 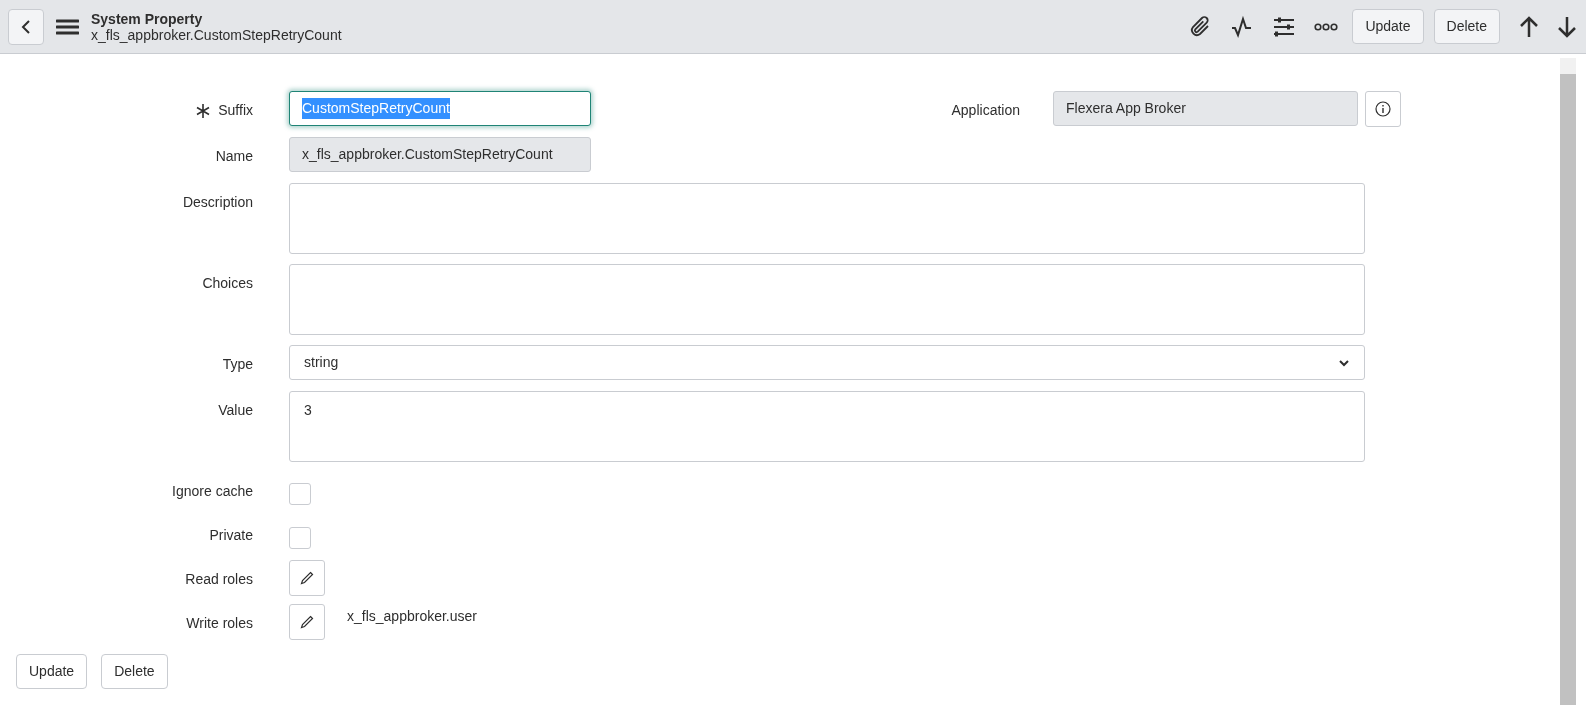 I want to click on field-label: Write roles, so click(x=219, y=623).